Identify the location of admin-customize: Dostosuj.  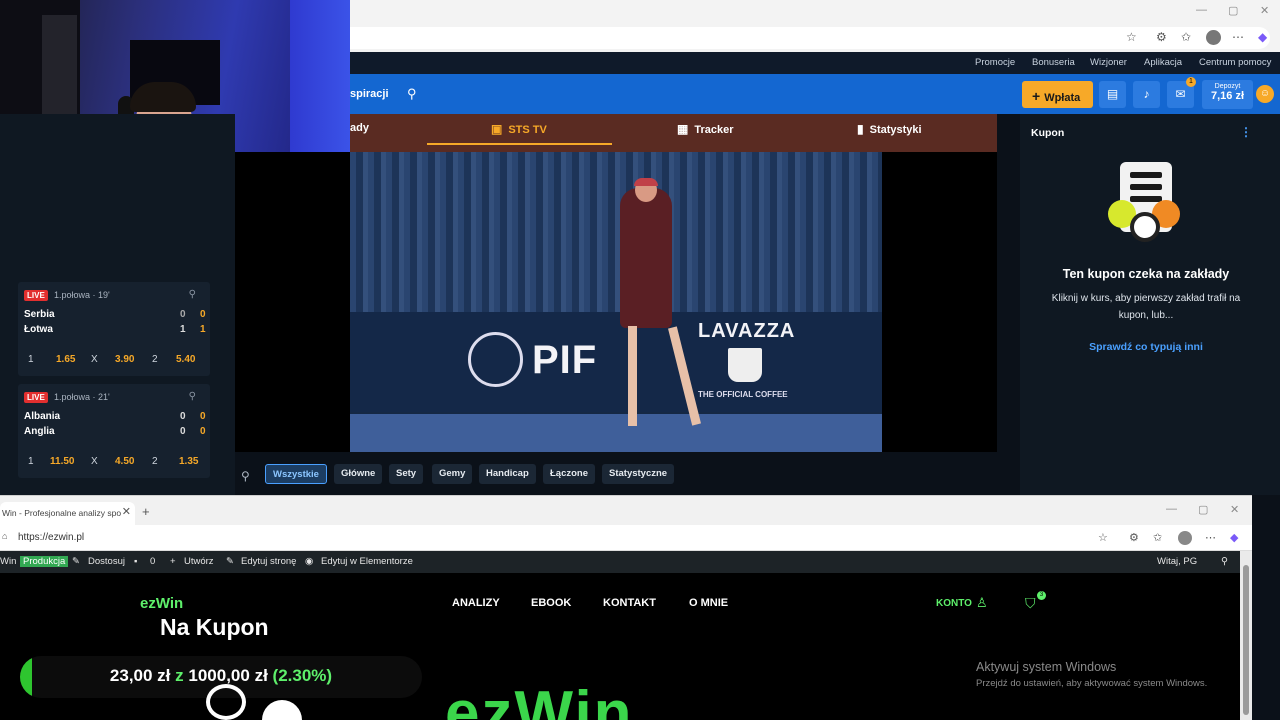
(106, 561).